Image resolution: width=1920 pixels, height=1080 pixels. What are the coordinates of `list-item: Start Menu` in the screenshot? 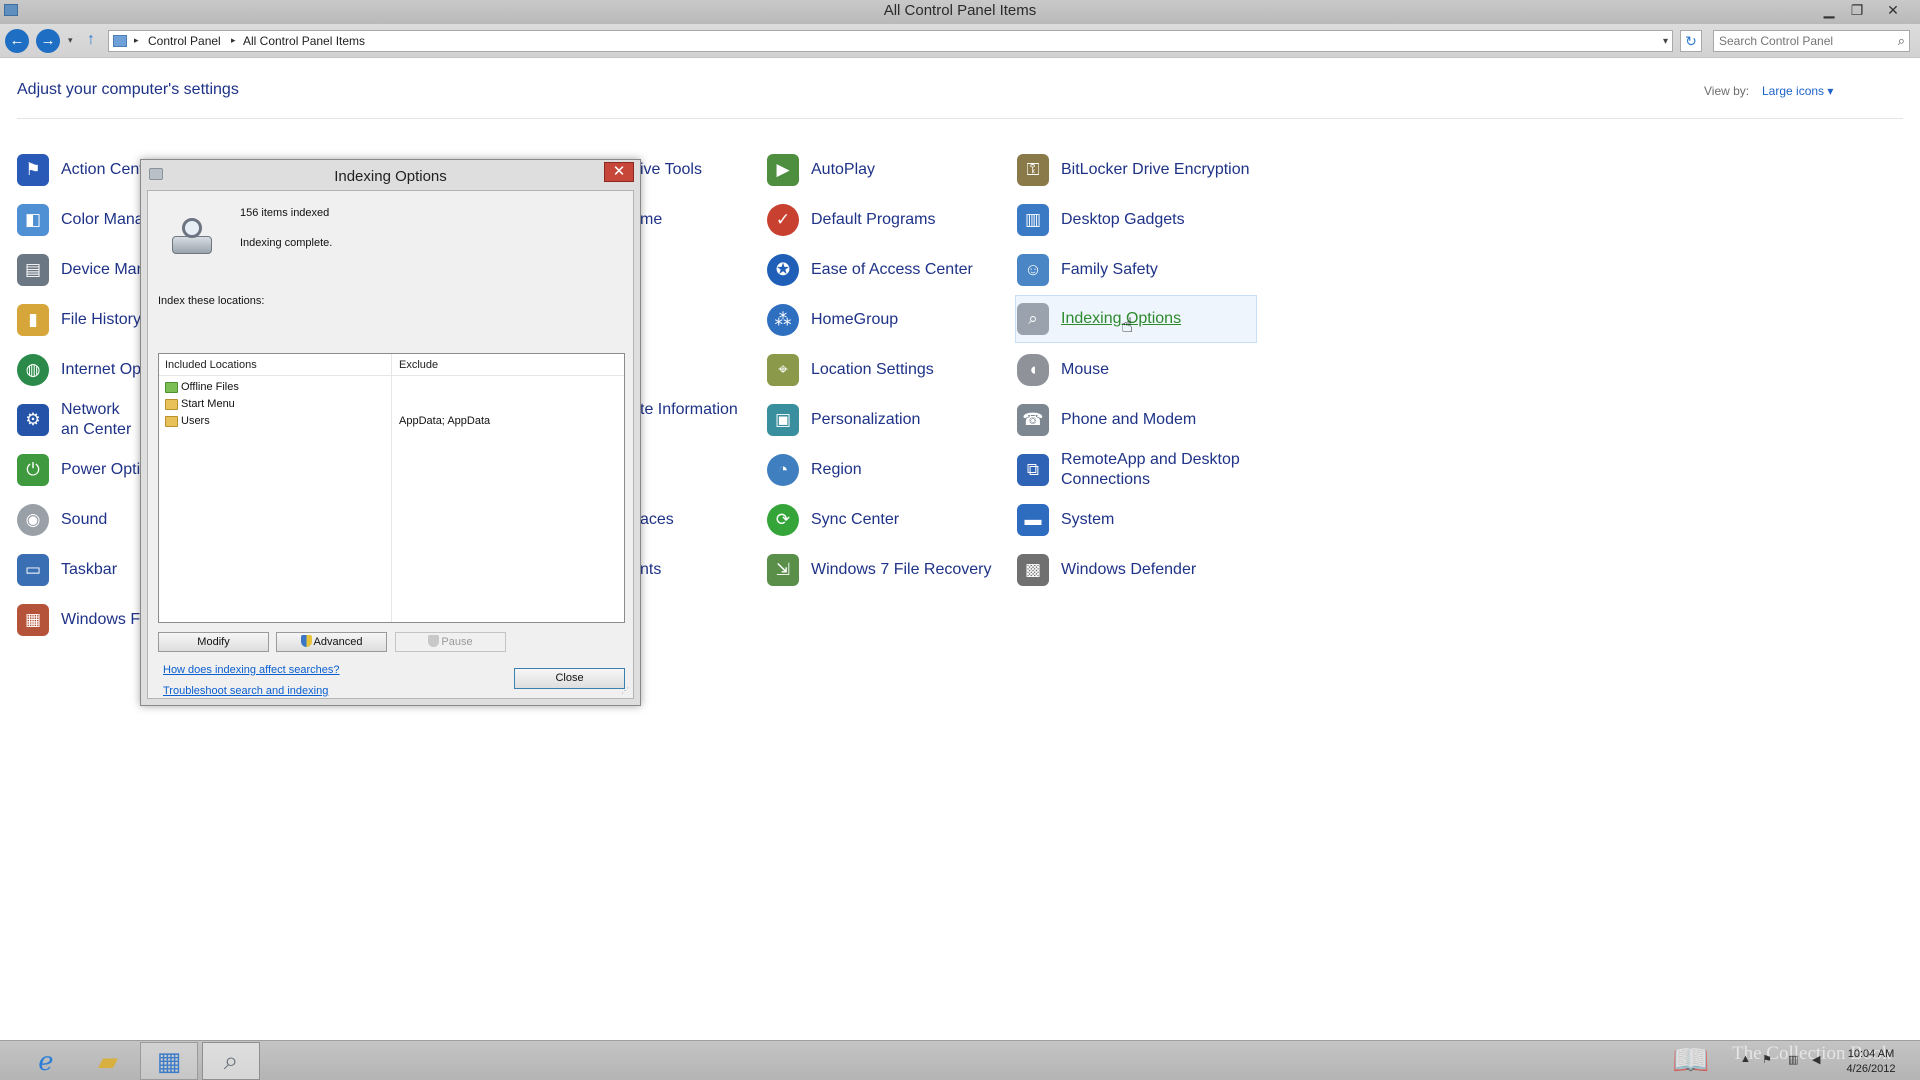 It's located at (200, 404).